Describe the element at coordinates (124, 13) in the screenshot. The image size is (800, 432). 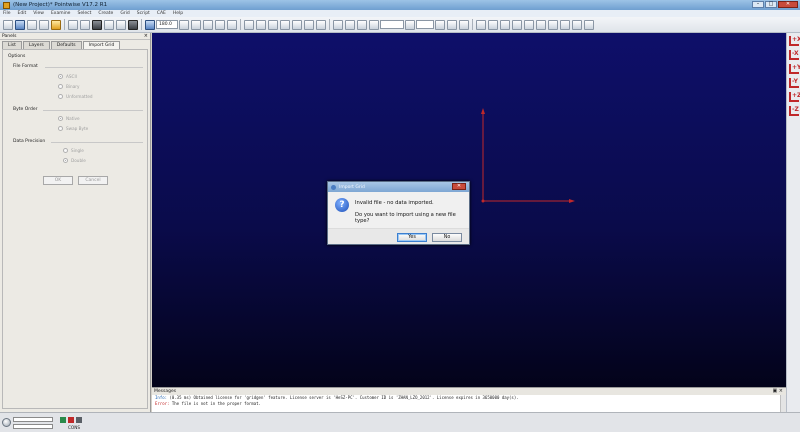
I see `menu-grid: Grid` at that location.